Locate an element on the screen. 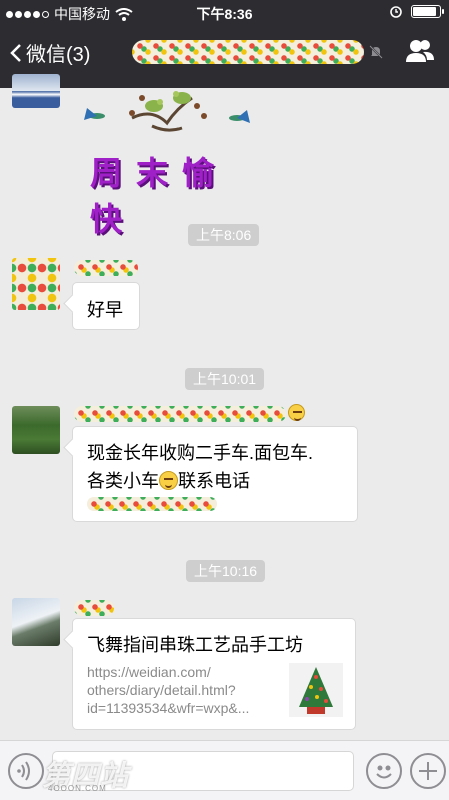  link-description-line1: https://weidian.com/ is located at coordinates (149, 672).